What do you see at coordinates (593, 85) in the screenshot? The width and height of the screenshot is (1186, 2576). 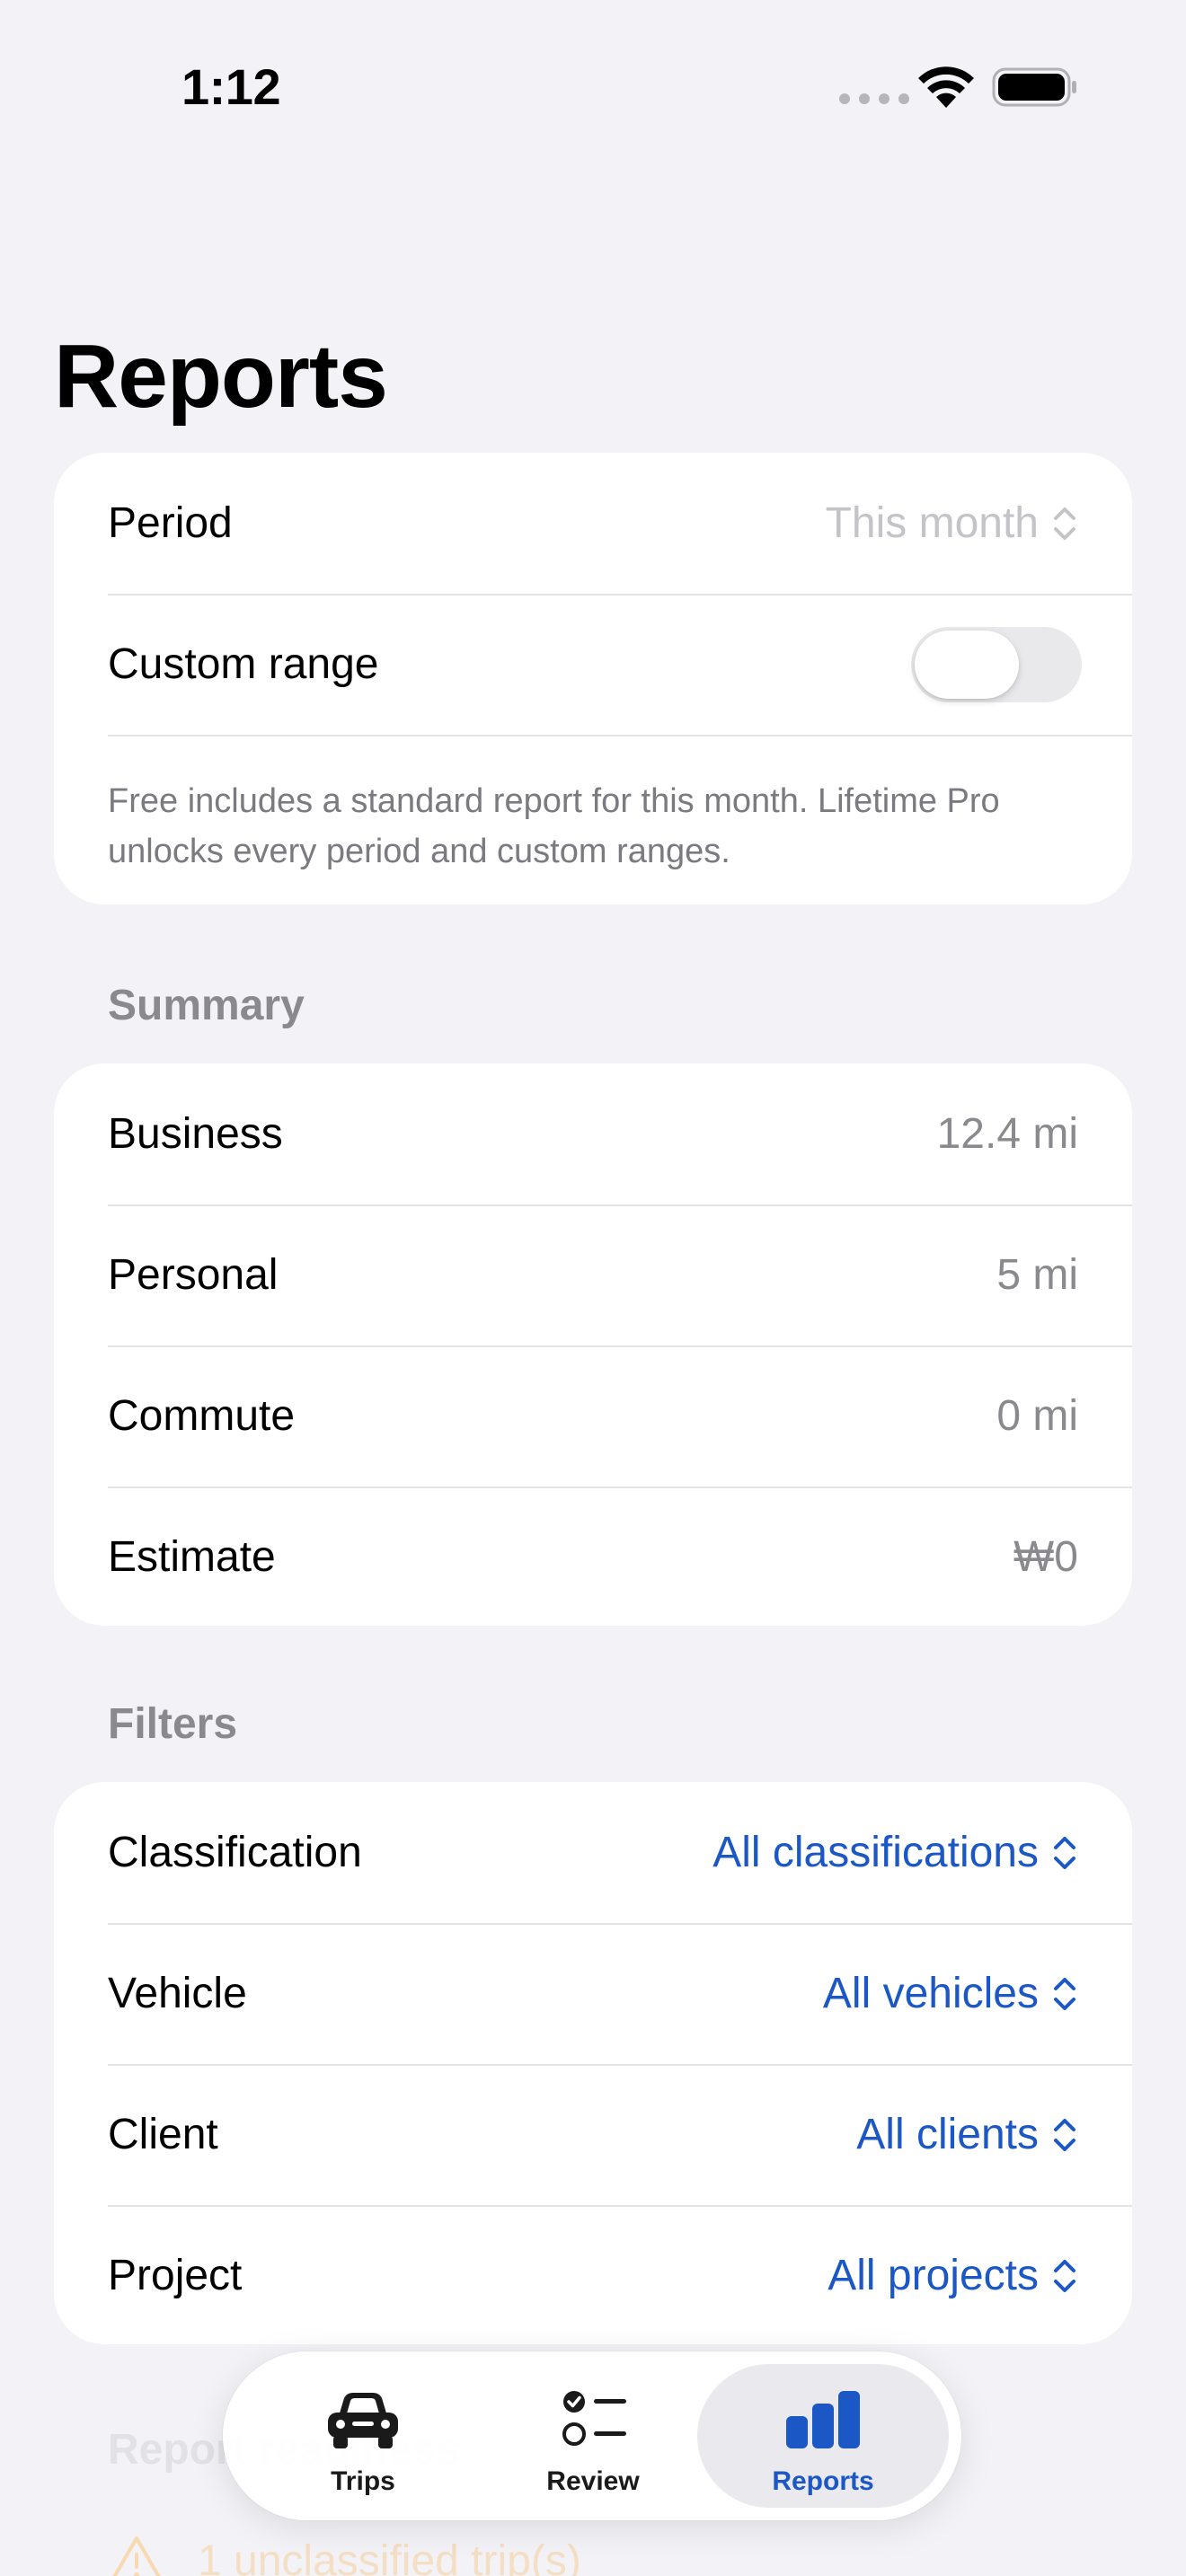 I see `status-bar: 1:12` at bounding box center [593, 85].